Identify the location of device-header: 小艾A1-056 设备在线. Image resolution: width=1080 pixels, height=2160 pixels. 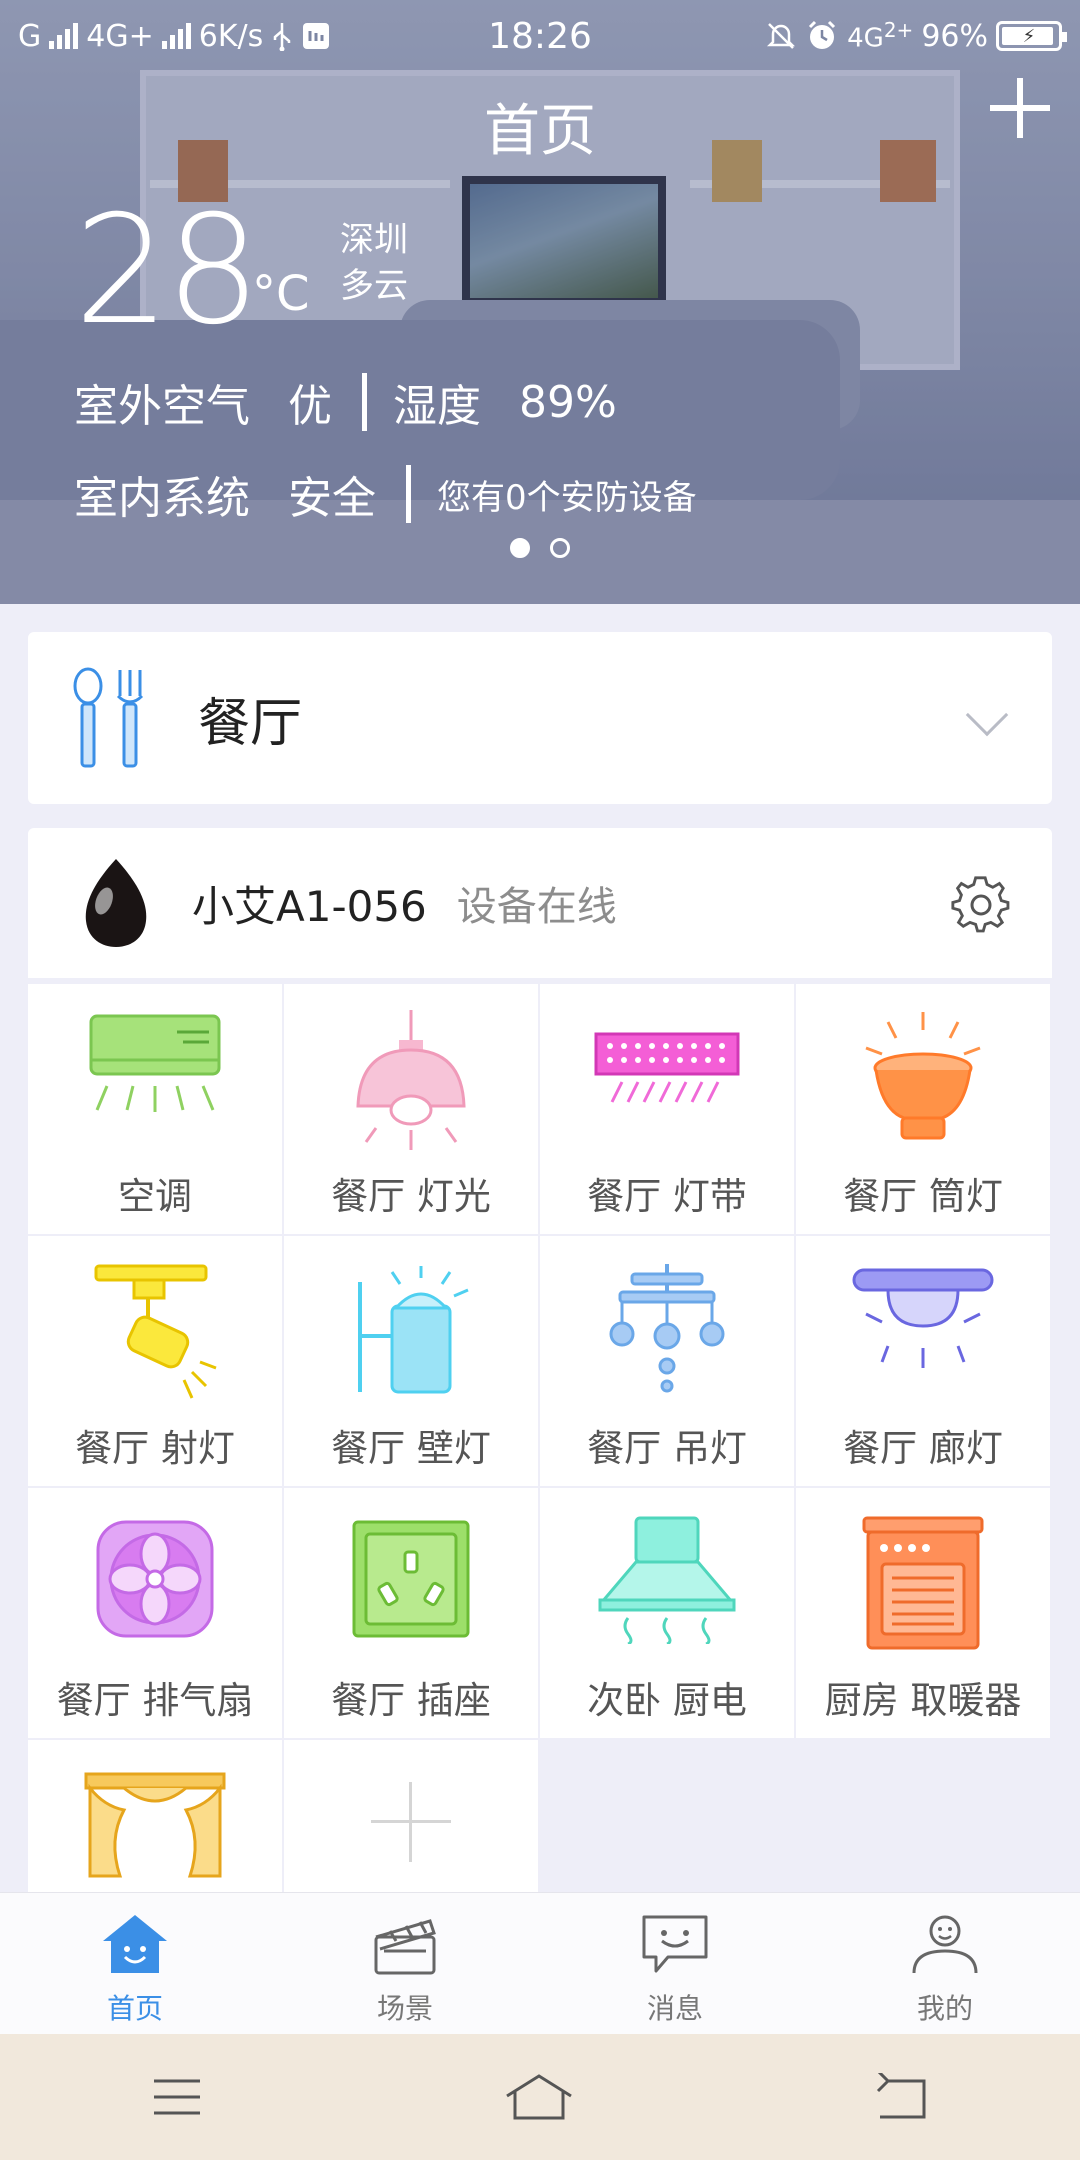
(540, 903).